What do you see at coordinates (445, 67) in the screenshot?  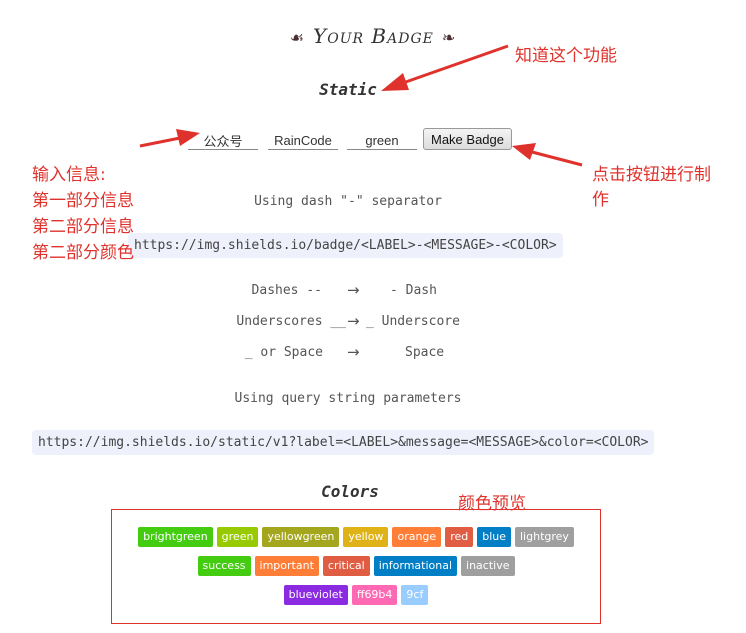 I see `arrow-to-static-icon` at bounding box center [445, 67].